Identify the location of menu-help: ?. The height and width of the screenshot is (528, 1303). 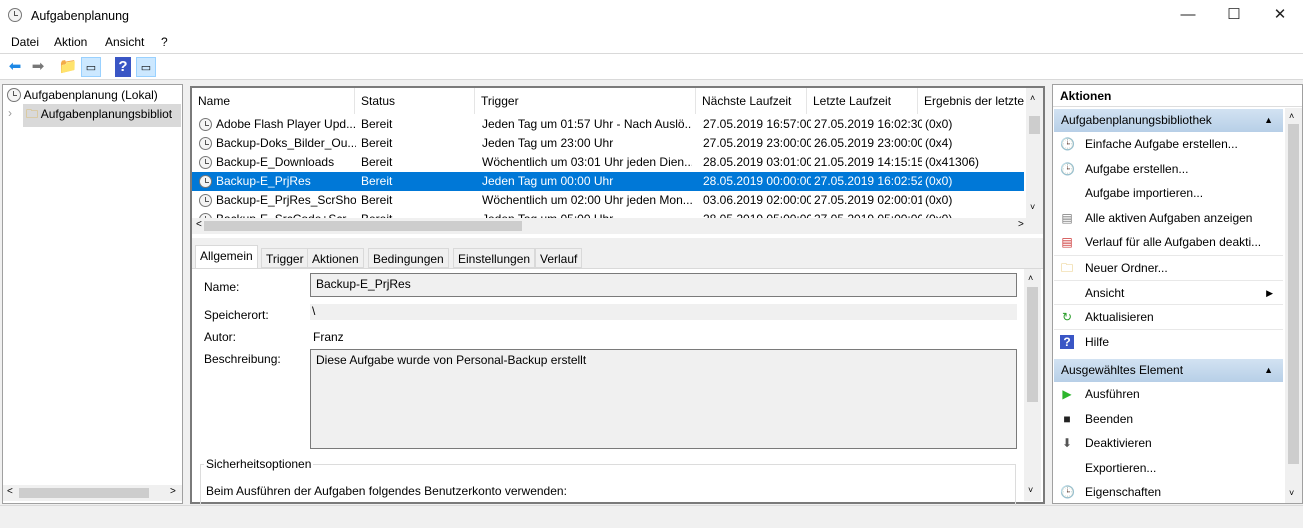
(164, 42).